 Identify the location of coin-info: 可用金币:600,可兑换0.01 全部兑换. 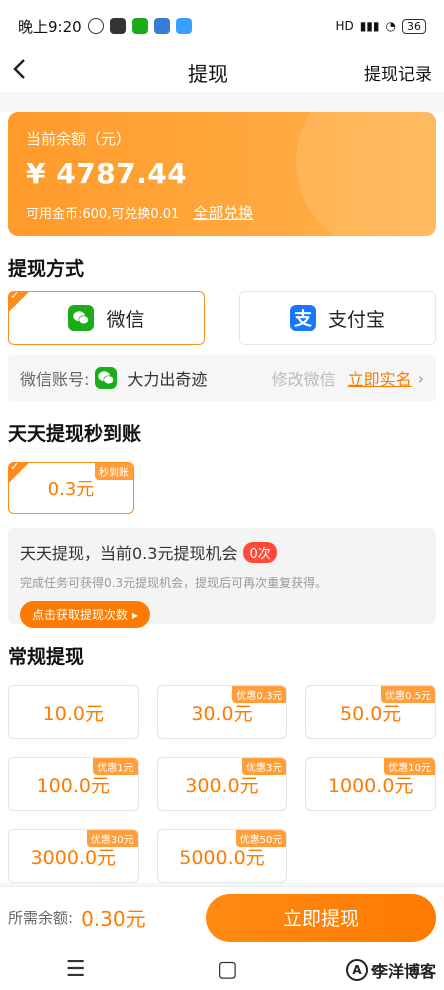
(222, 212).